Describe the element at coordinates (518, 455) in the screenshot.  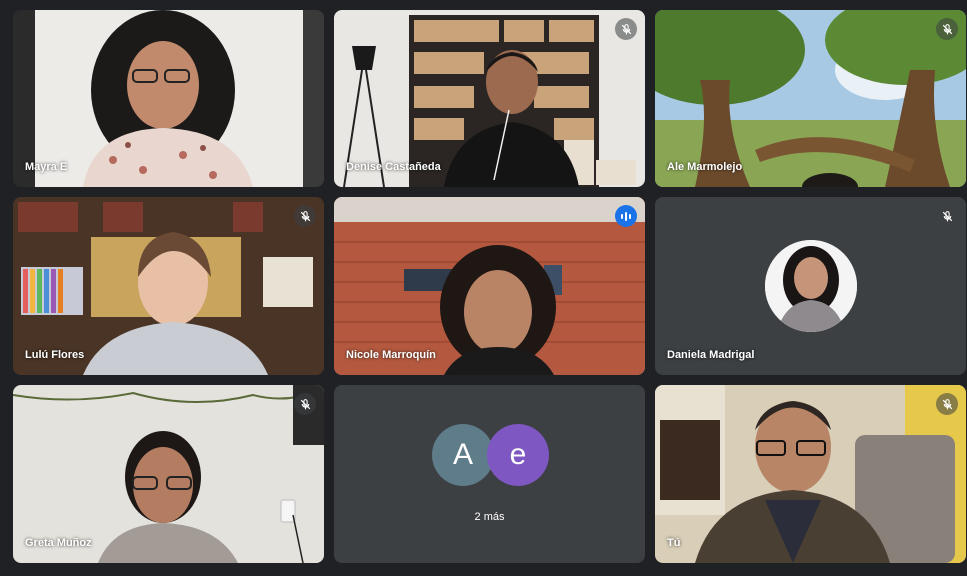
I see `avatar: e` at that location.